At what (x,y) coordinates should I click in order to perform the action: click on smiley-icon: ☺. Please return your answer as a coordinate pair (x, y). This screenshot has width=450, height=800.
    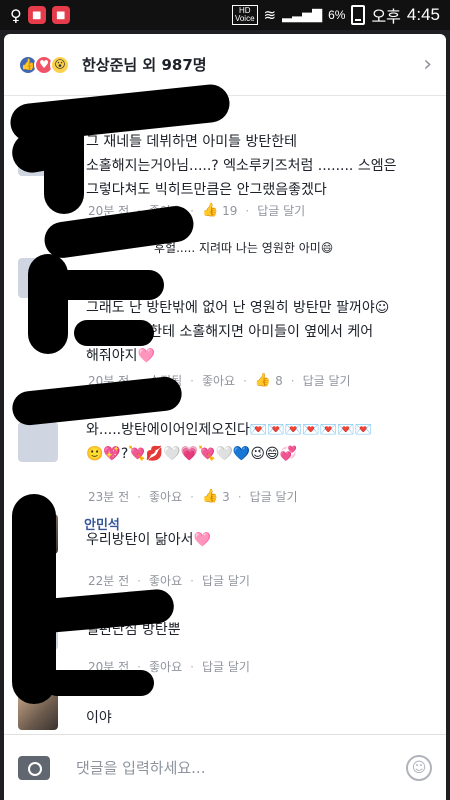
    Looking at the image, I should click on (419, 767).